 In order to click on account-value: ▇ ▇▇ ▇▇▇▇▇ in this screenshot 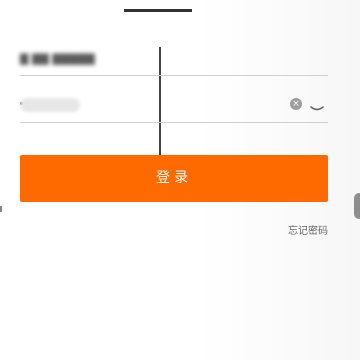, I will do `click(57, 58)`.